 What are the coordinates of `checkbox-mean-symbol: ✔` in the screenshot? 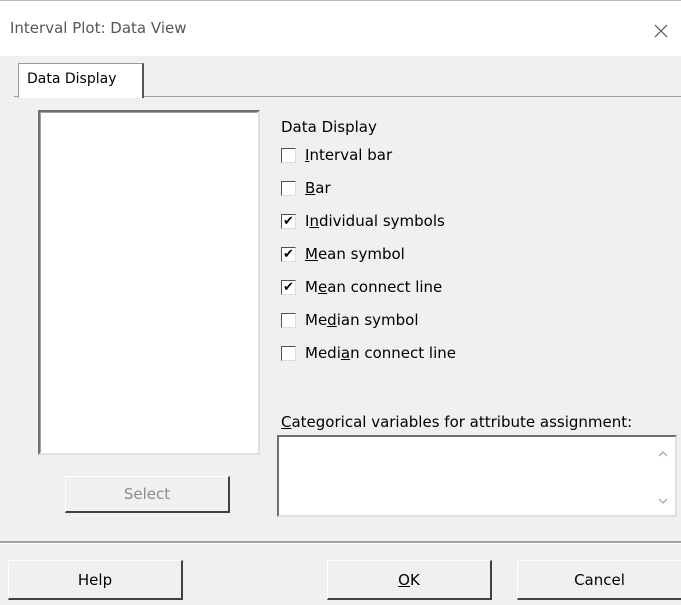 It's located at (288, 254).